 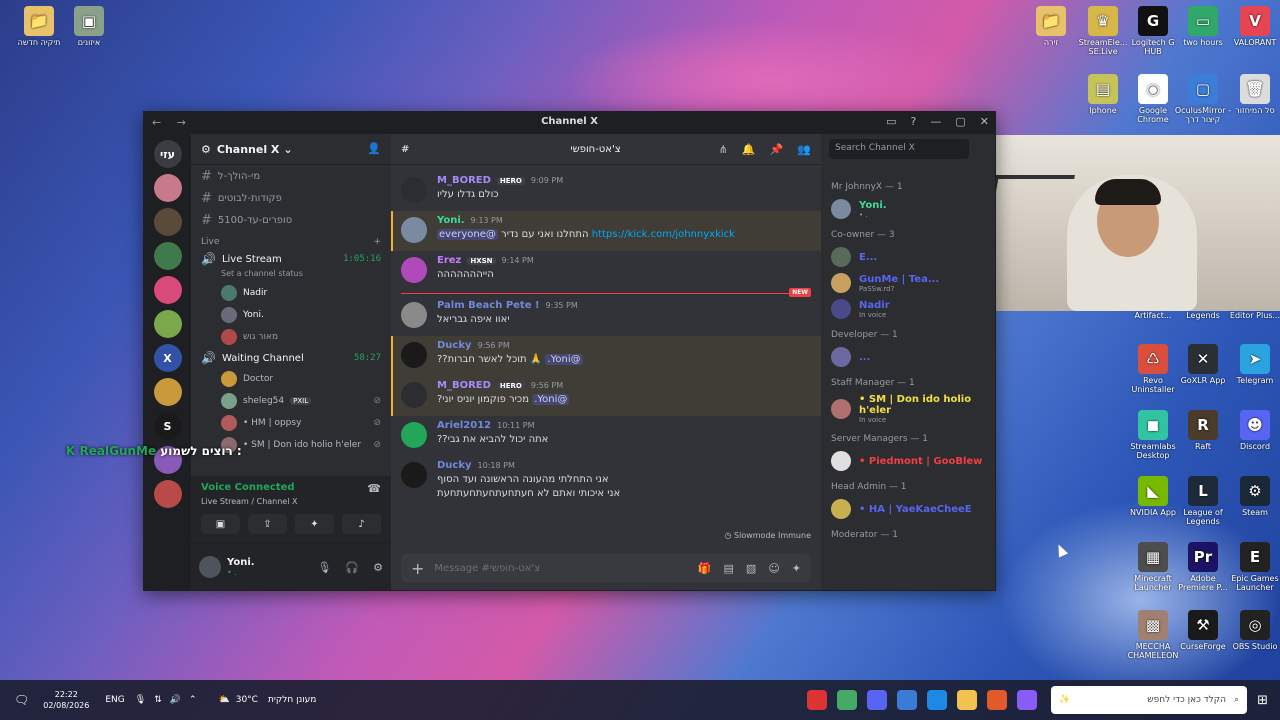 I want to click on desktop-icon: ◎ OBS Studio, so click(x=1253, y=630).